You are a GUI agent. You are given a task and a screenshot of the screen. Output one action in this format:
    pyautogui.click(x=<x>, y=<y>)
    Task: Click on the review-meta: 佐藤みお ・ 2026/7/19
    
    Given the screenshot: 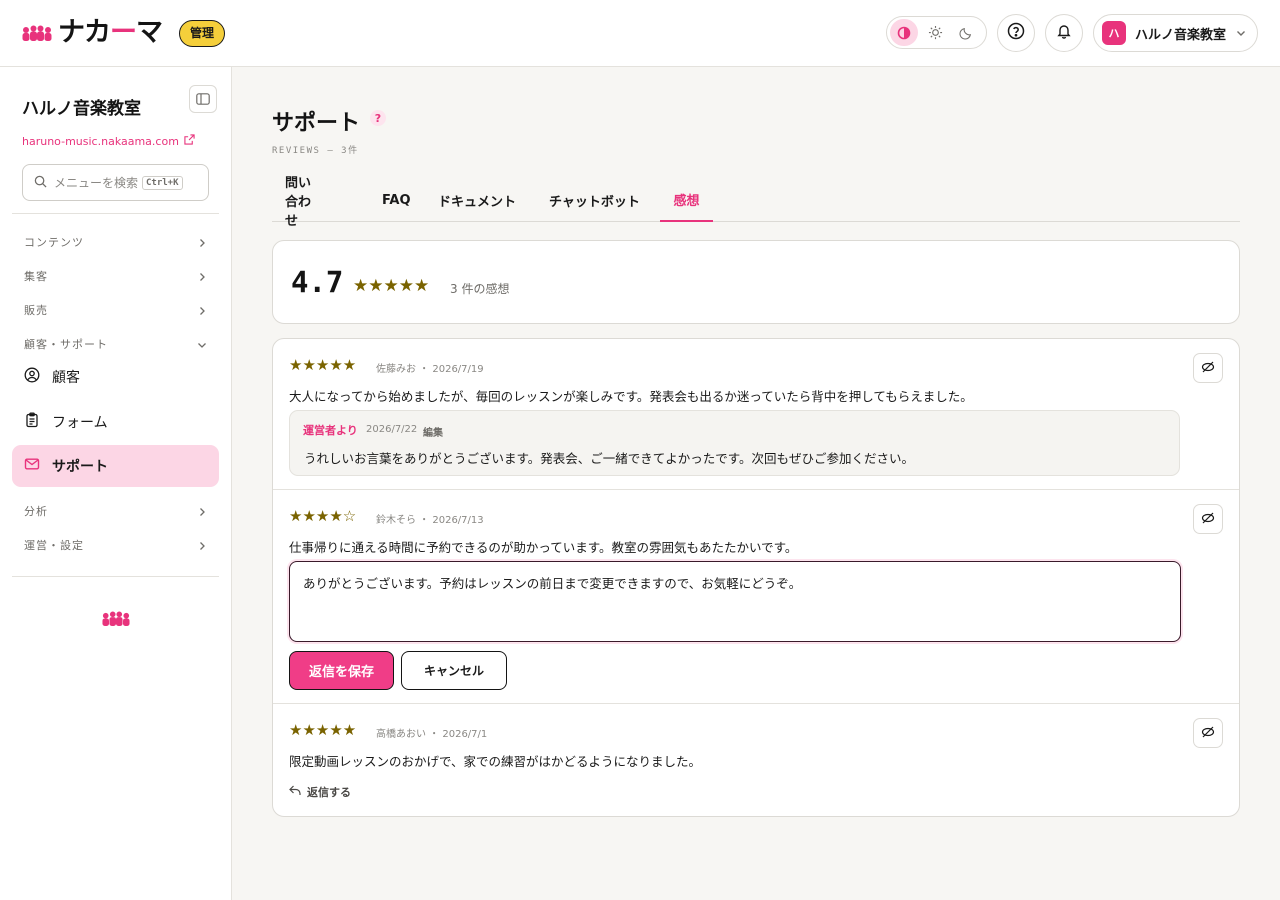 What is the action you would take?
    pyautogui.click(x=430, y=369)
    